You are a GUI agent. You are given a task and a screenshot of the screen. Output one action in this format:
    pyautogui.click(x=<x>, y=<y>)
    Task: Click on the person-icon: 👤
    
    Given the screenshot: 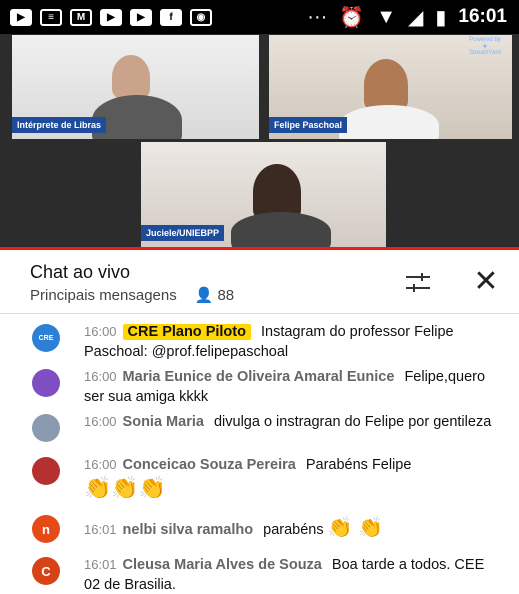 What is the action you would take?
    pyautogui.click(x=204, y=295)
    